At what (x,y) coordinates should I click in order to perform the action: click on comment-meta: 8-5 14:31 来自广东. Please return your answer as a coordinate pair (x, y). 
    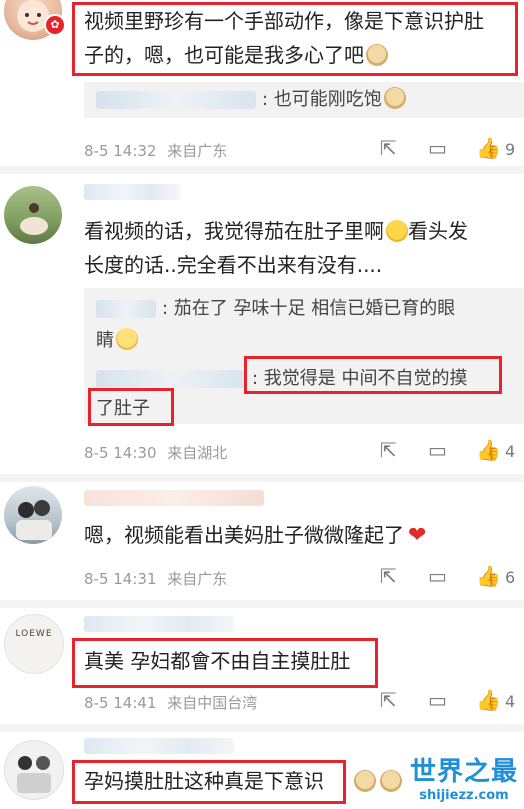
    Looking at the image, I should click on (155, 578).